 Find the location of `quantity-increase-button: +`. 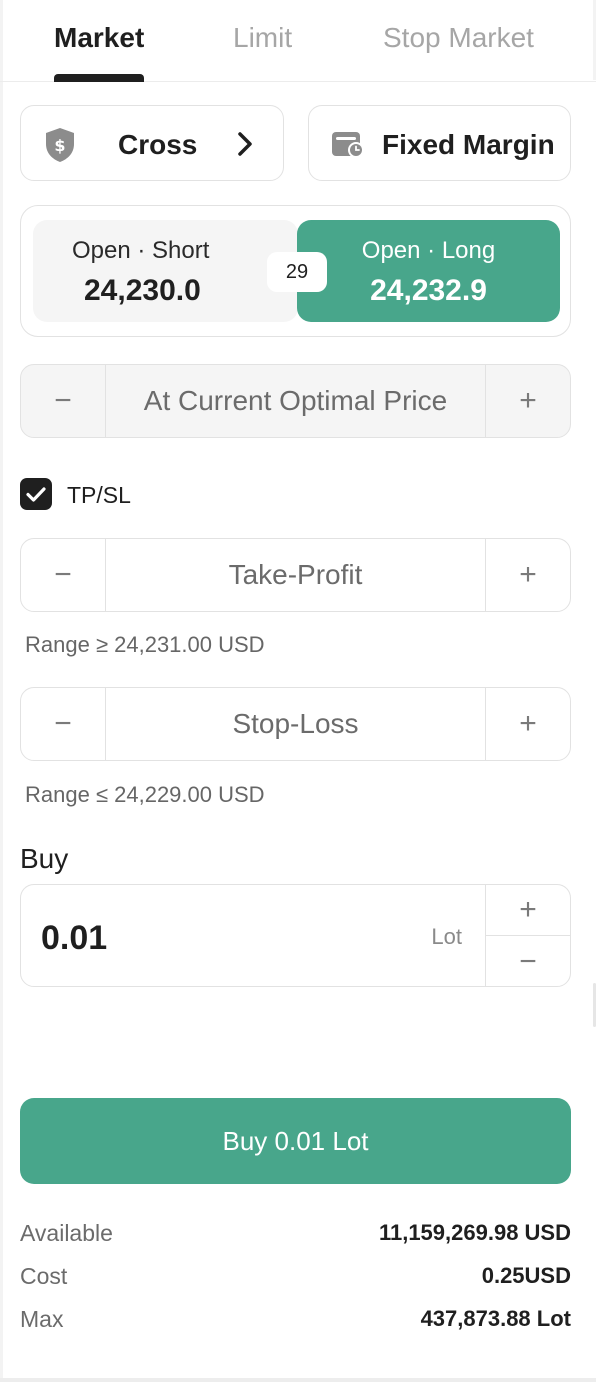

quantity-increase-button: + is located at coordinates (527, 910).